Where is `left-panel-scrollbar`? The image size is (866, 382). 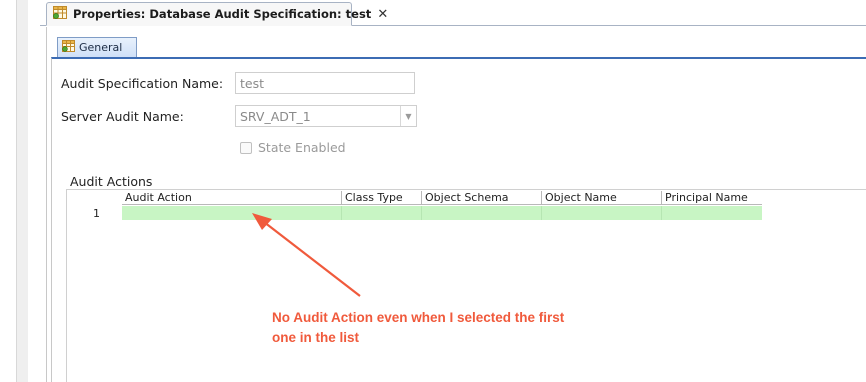 left-panel-scrollbar is located at coordinates (22, 191).